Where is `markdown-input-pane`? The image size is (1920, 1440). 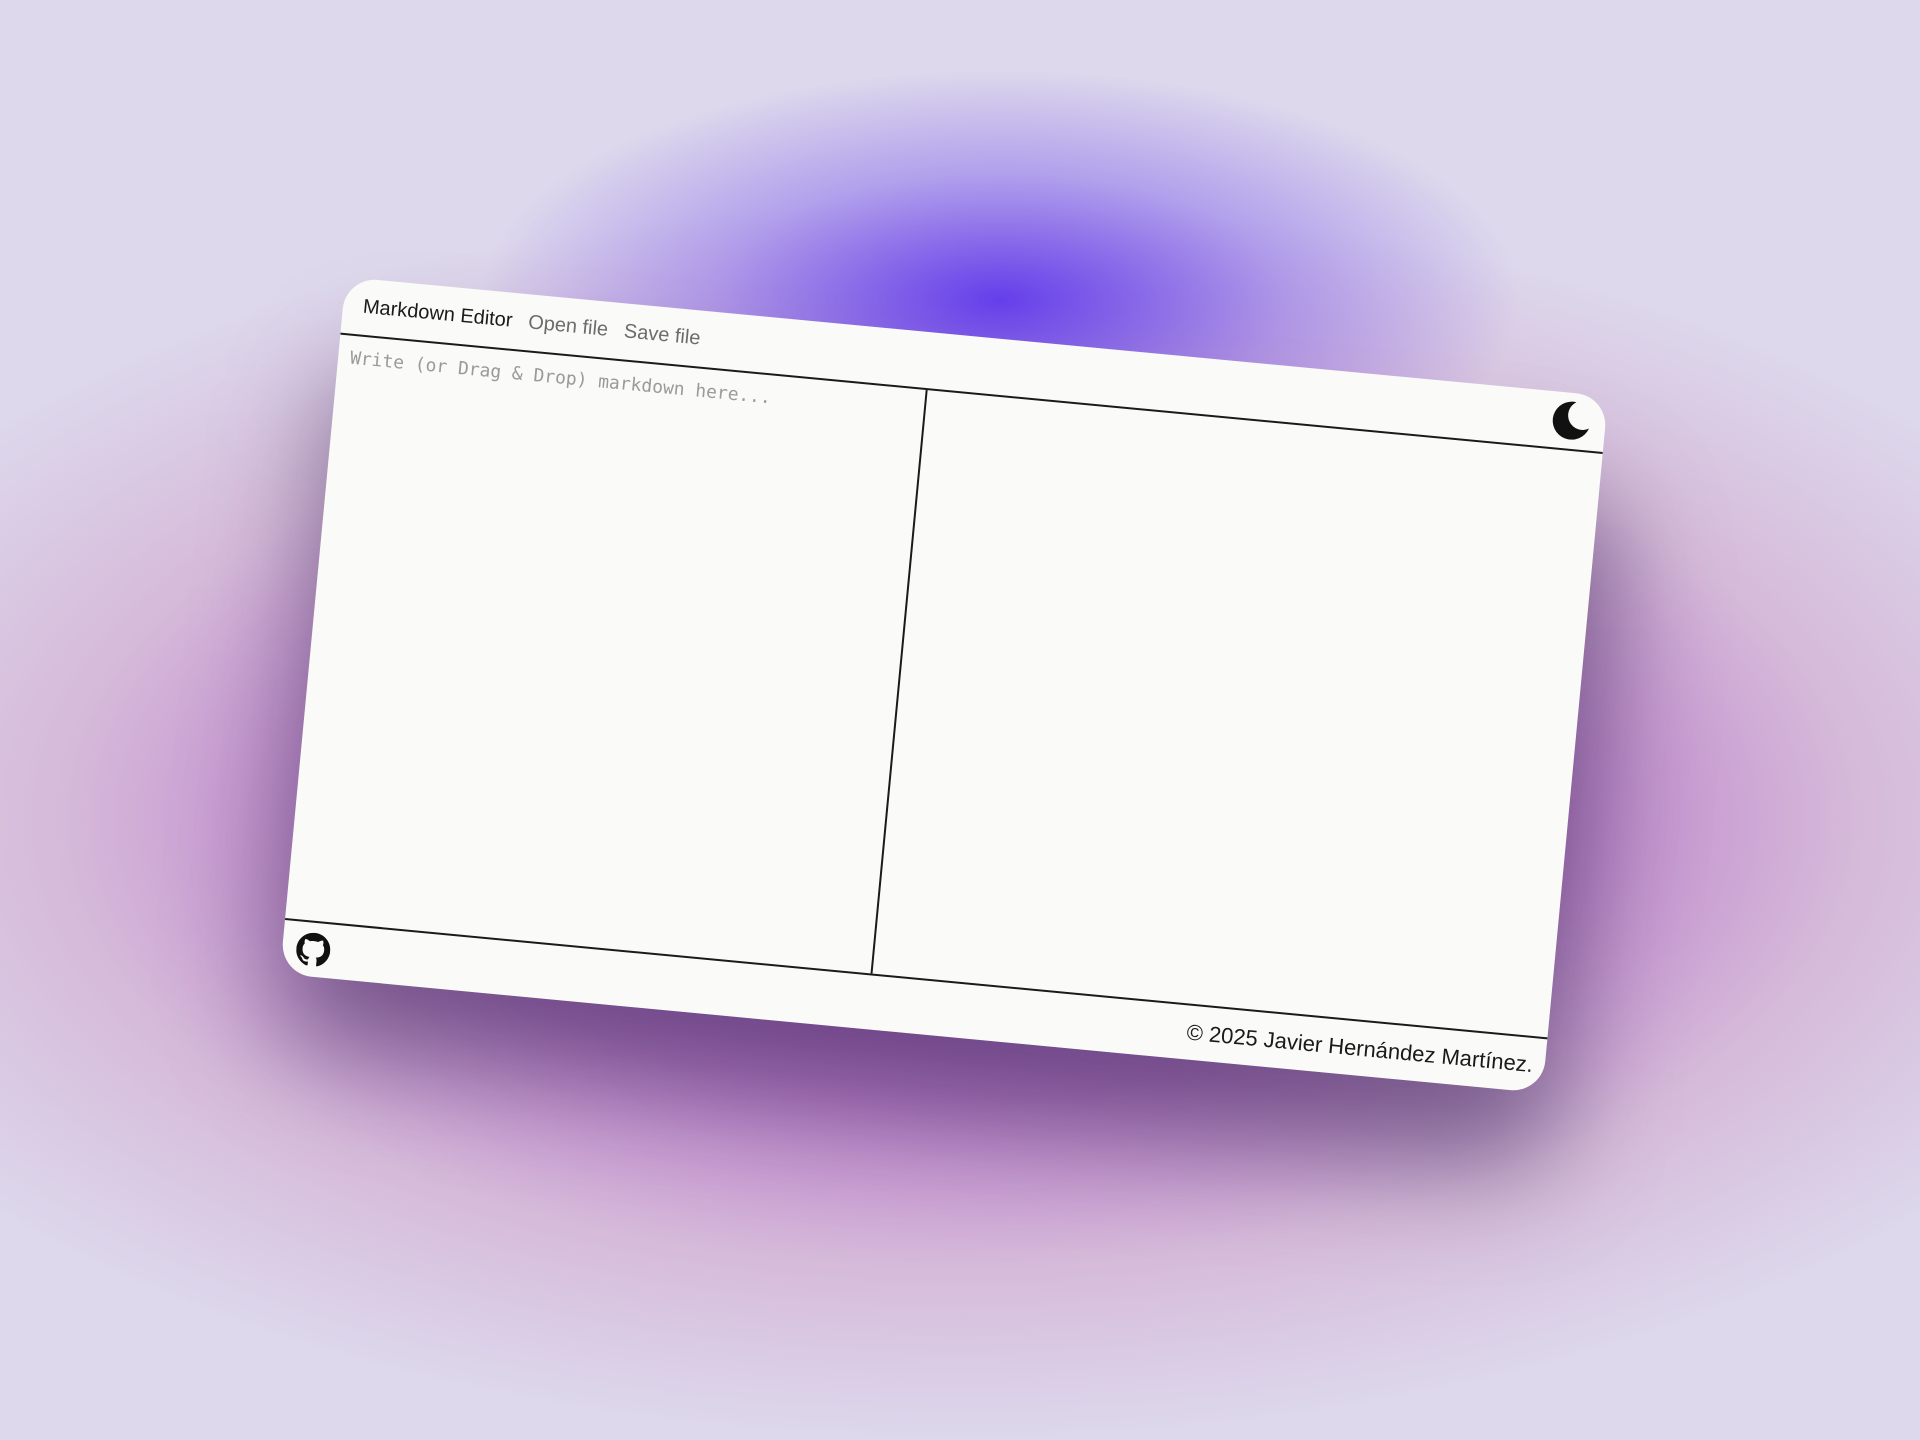
markdown-input-pane is located at coordinates (606, 654).